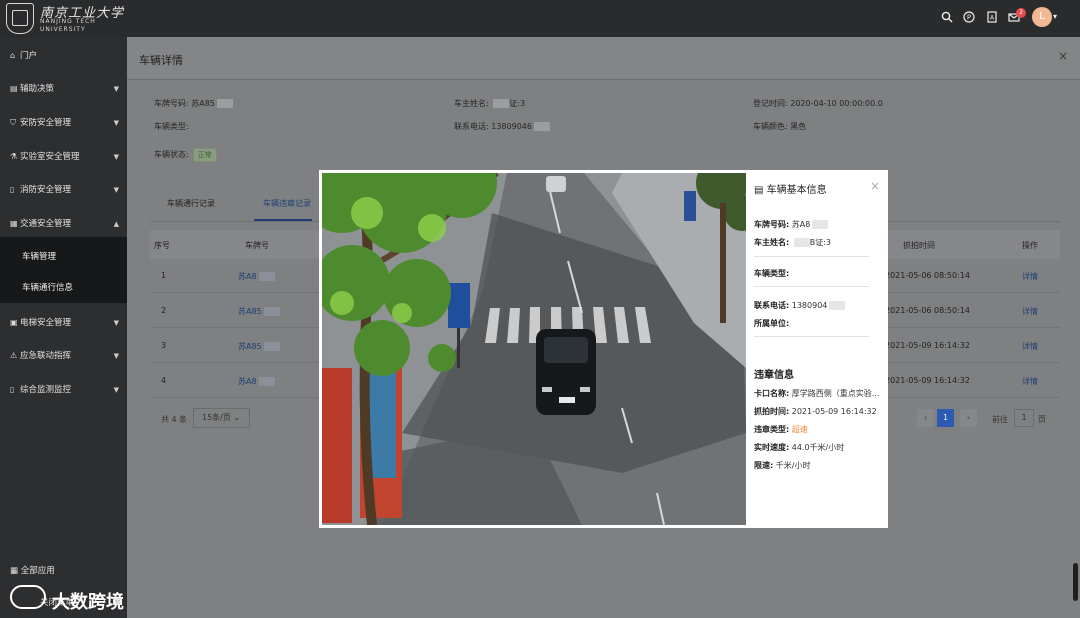 The height and width of the screenshot is (618, 1080). Describe the element at coordinates (12, 189) in the screenshot. I see `fire-icon: ▯` at that location.